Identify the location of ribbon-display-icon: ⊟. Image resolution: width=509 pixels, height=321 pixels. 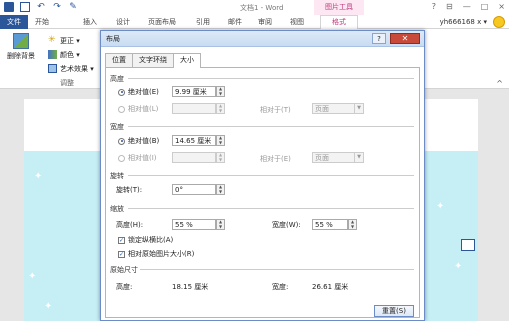
(449, 6).